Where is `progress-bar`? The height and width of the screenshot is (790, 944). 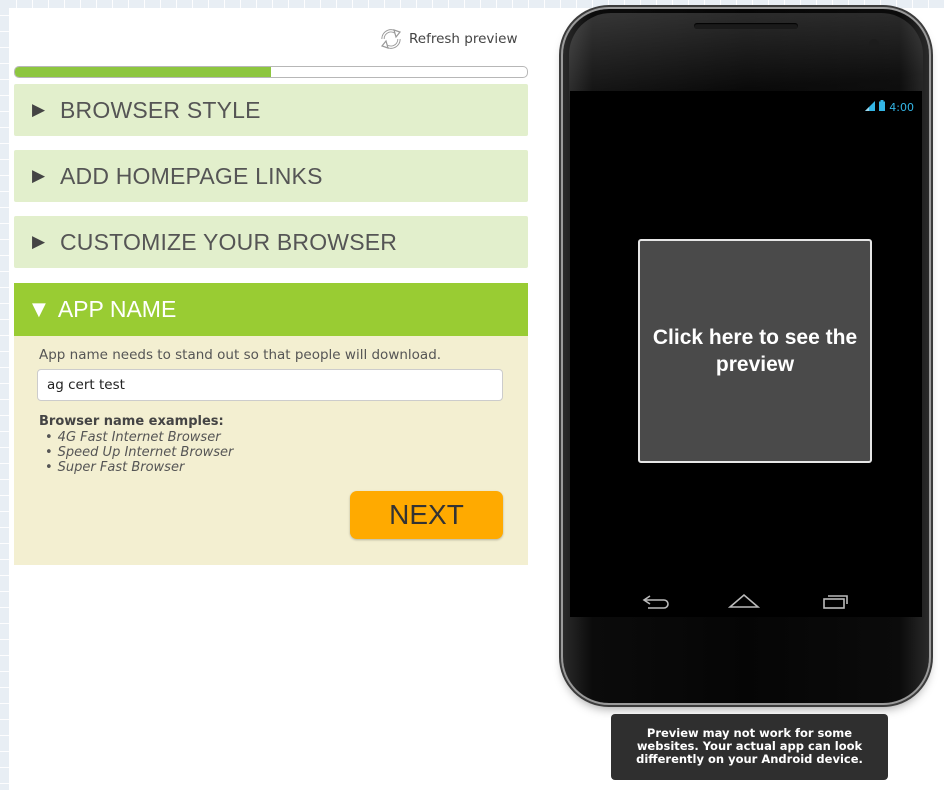 progress-bar is located at coordinates (271, 72).